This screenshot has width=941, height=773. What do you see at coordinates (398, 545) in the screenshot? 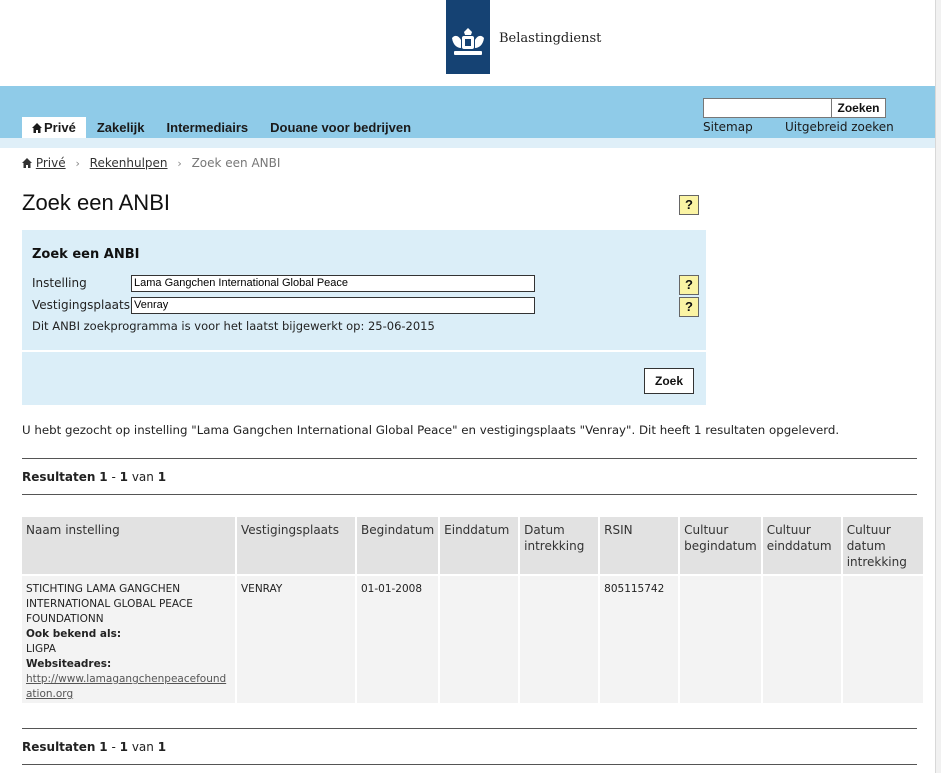
I see `column-header: Begindatum` at bounding box center [398, 545].